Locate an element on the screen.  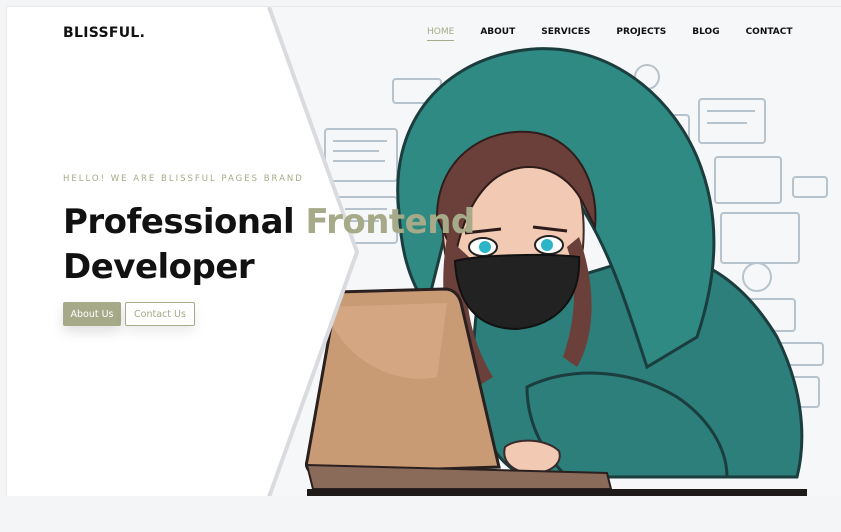
brand-logo: BLISSFUL. is located at coordinates (104, 33).